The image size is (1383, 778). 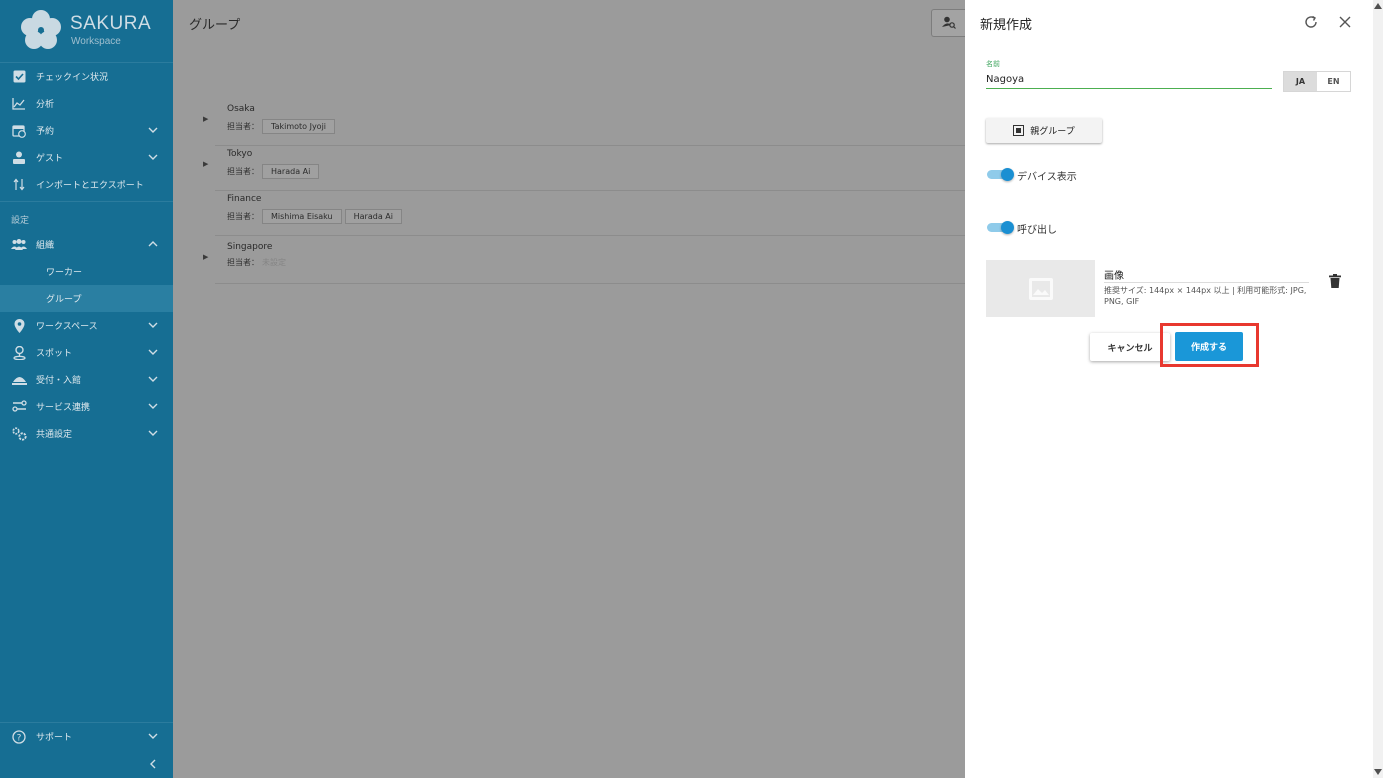 What do you see at coordinates (1335, 281) in the screenshot?
I see `trash-icon` at bounding box center [1335, 281].